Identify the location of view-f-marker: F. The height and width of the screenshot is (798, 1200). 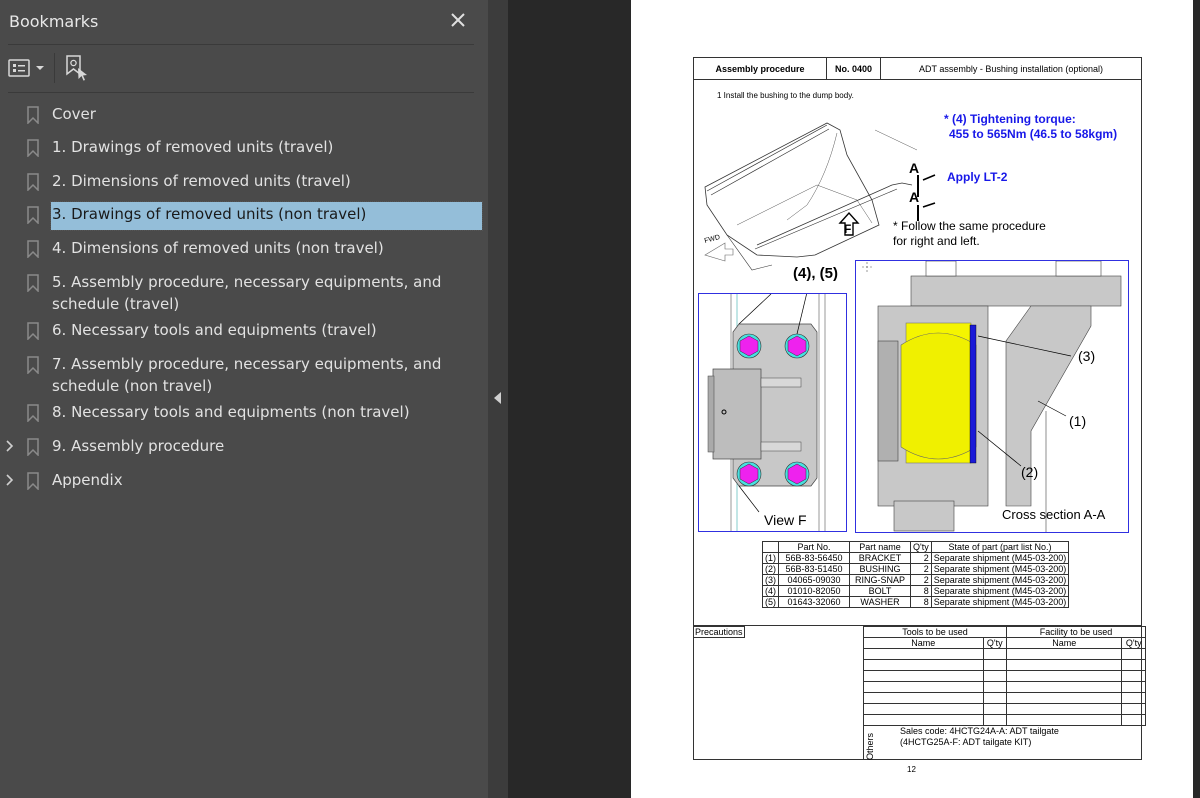
(847, 229).